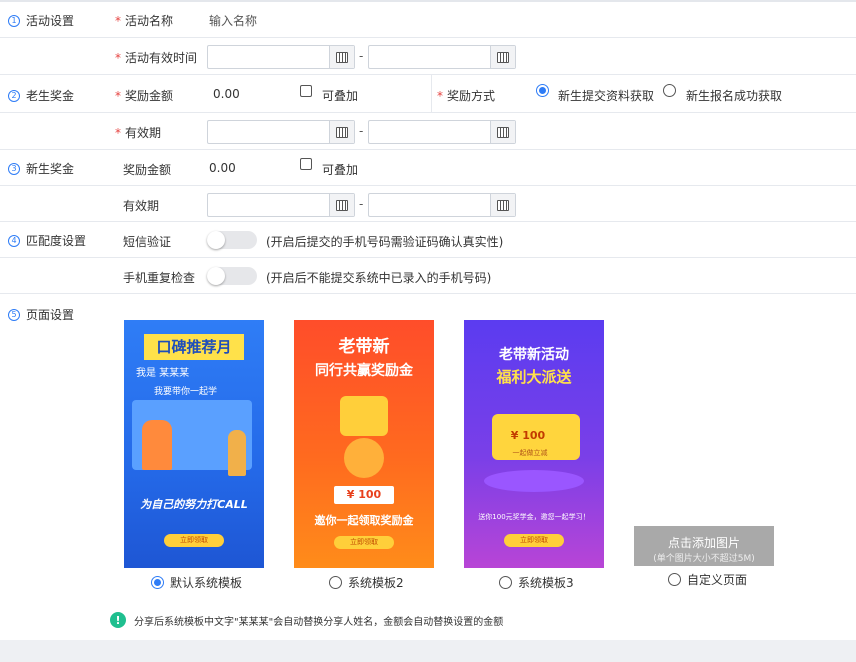 The width and height of the screenshot is (856, 662). What do you see at coordinates (281, 205) in the screenshot?
I see `new-validity-start-input` at bounding box center [281, 205].